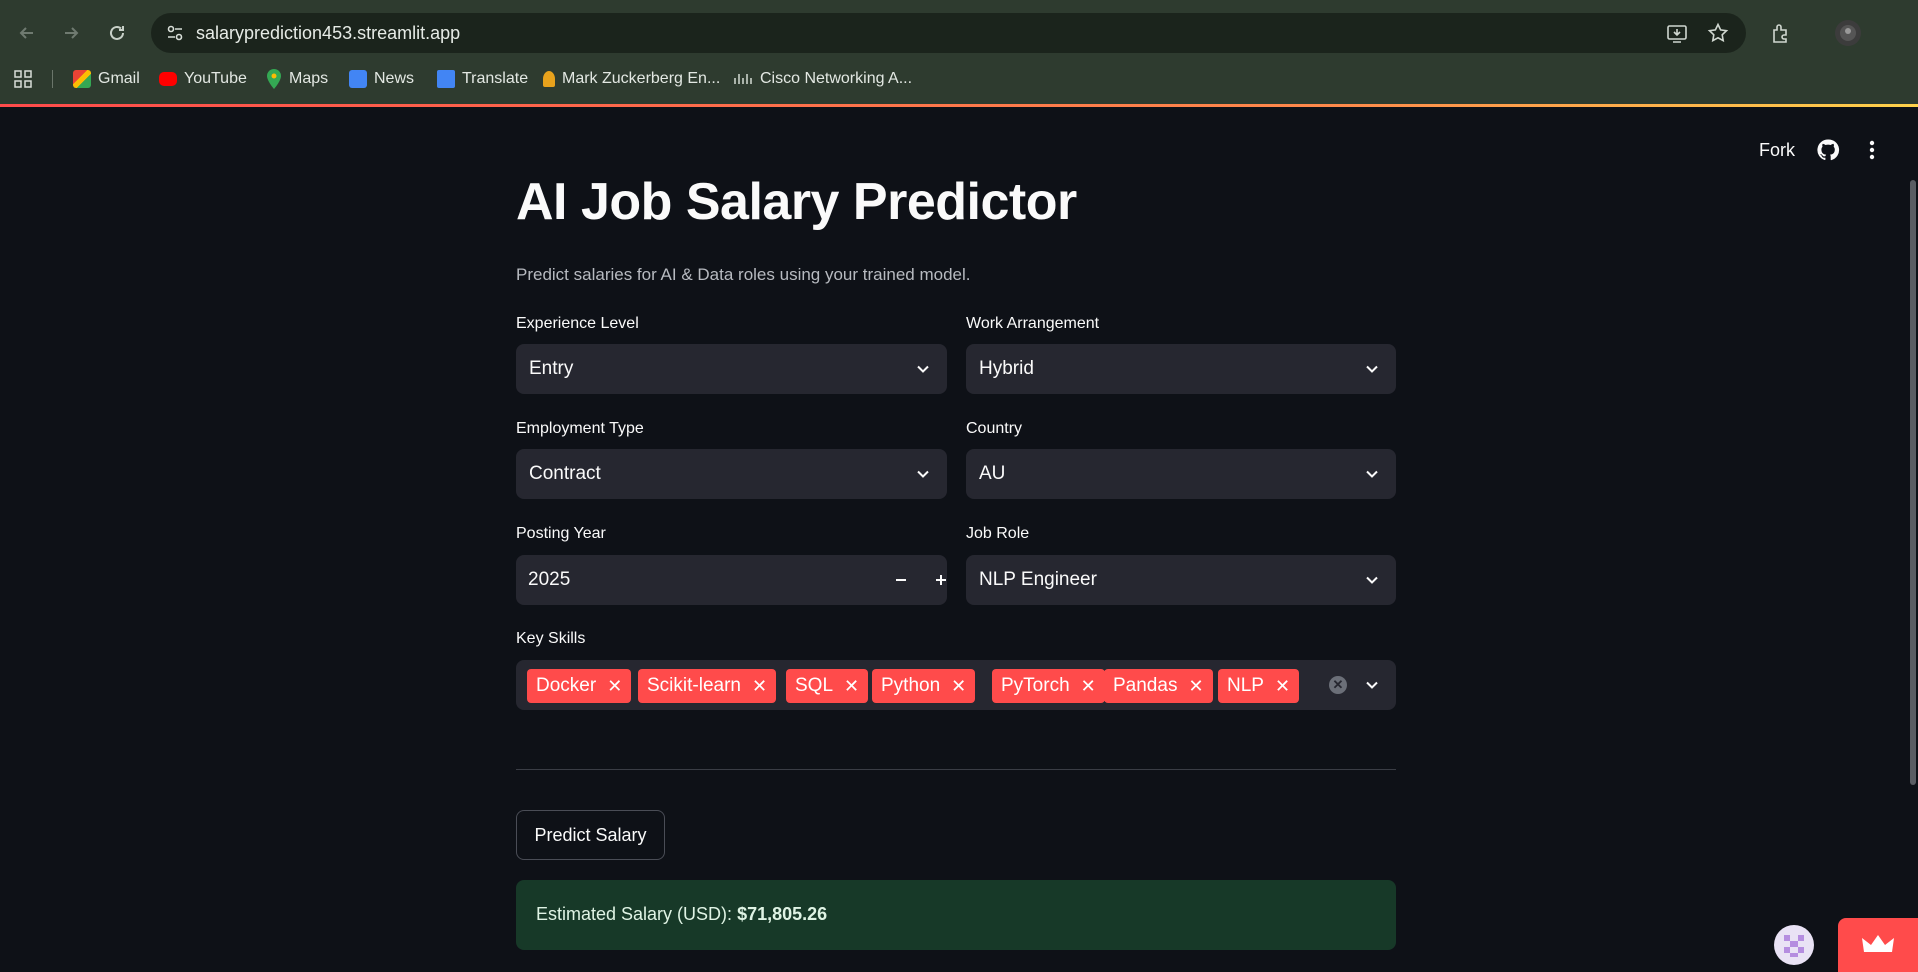  Describe the element at coordinates (959, 105) in the screenshot. I see `header-accent-line` at that location.